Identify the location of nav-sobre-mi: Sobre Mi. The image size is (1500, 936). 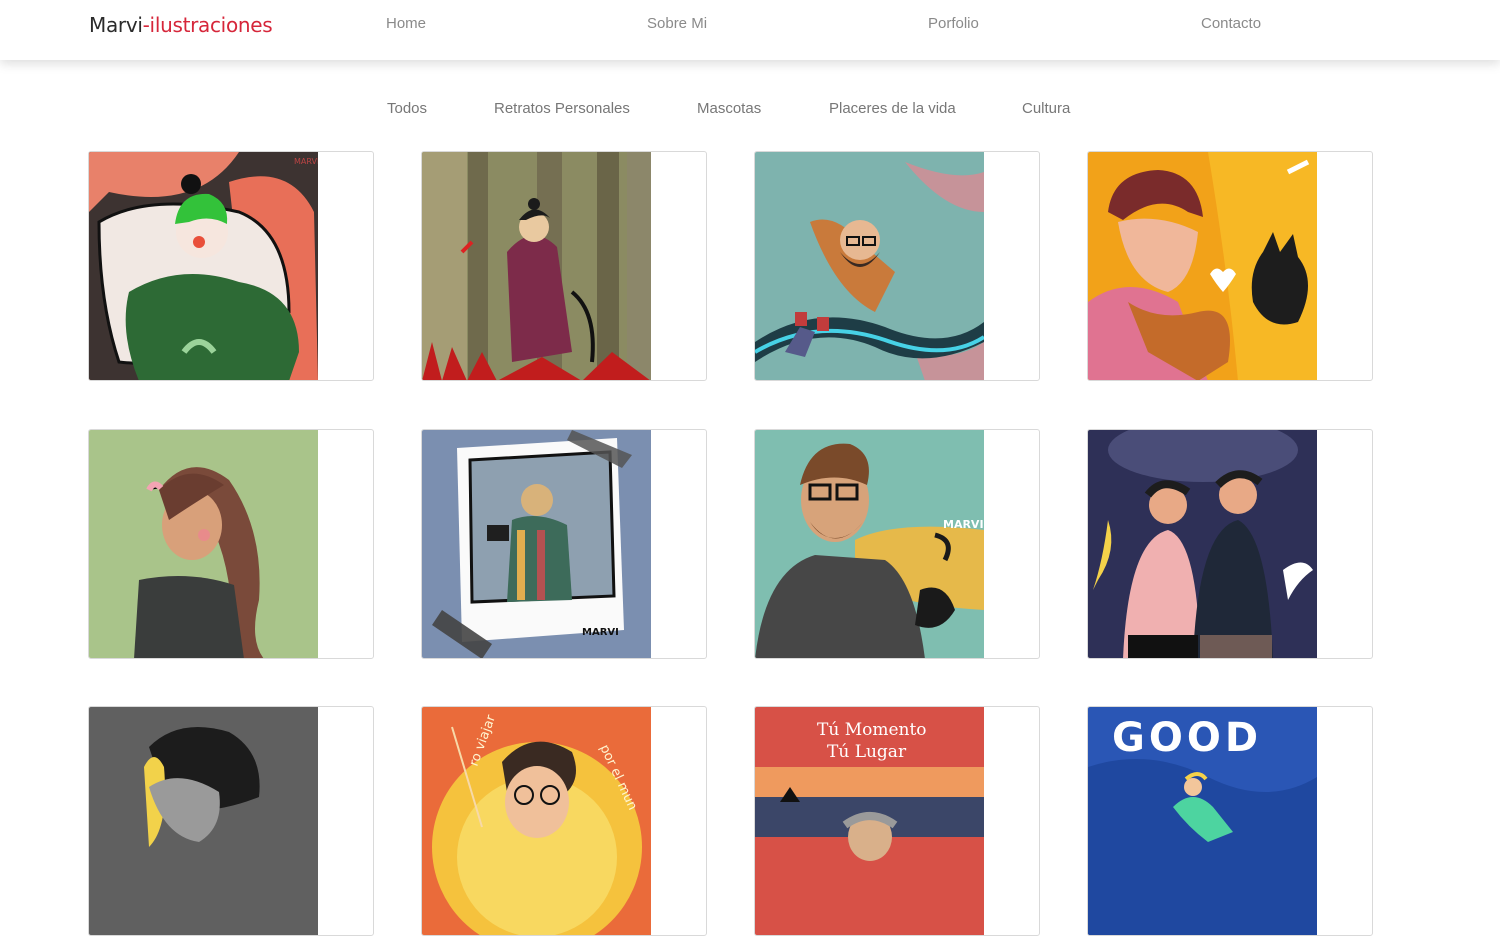
(677, 23).